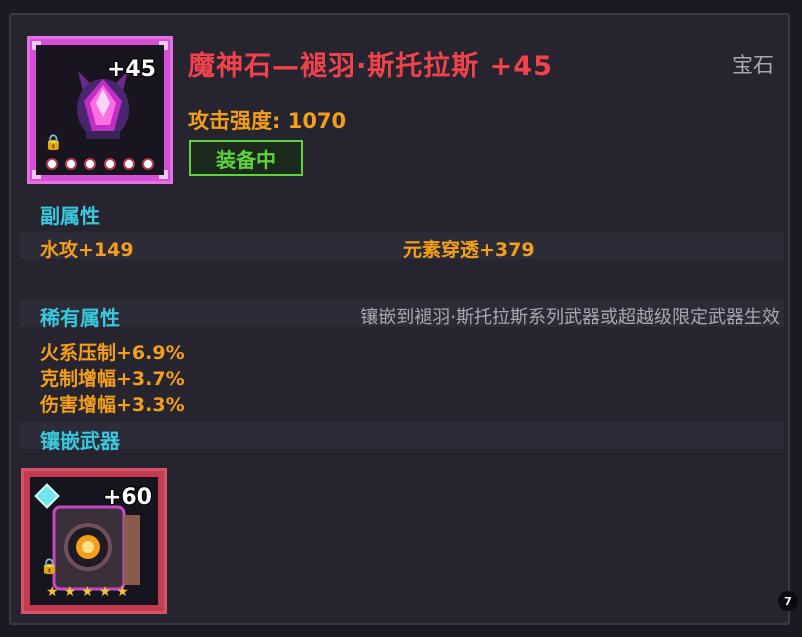 The image size is (802, 637). What do you see at coordinates (87, 250) in the screenshot?
I see `secondary-stat: 水攻+149` at bounding box center [87, 250].